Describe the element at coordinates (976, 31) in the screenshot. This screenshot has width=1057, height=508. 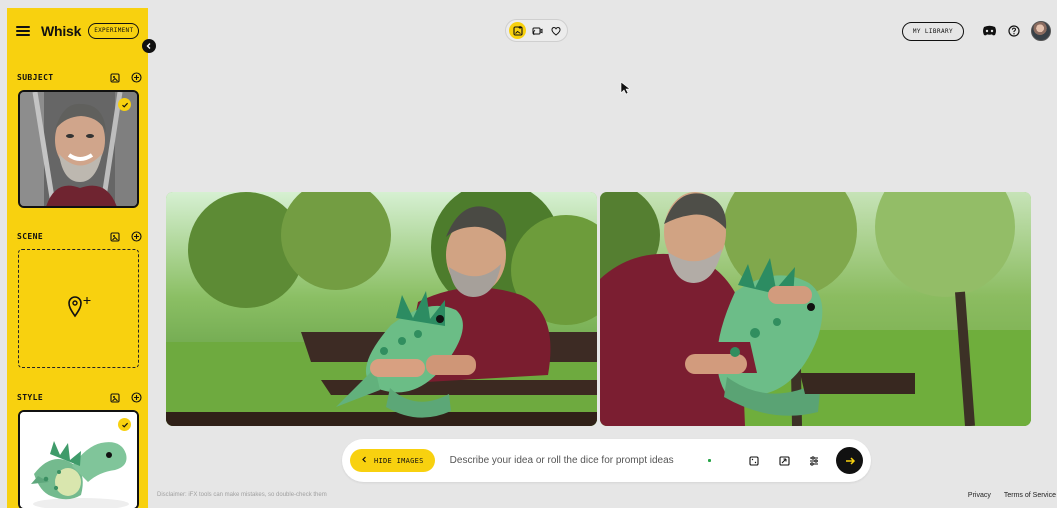
I see `topbar-actions: MY LIBRARY` at that location.